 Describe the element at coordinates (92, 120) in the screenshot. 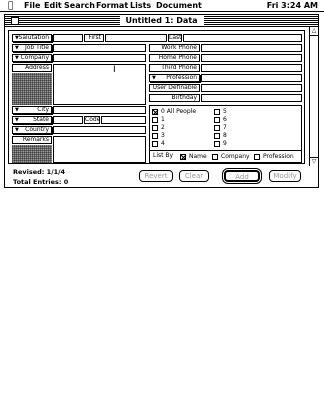

I see `code-label: Code` at that location.